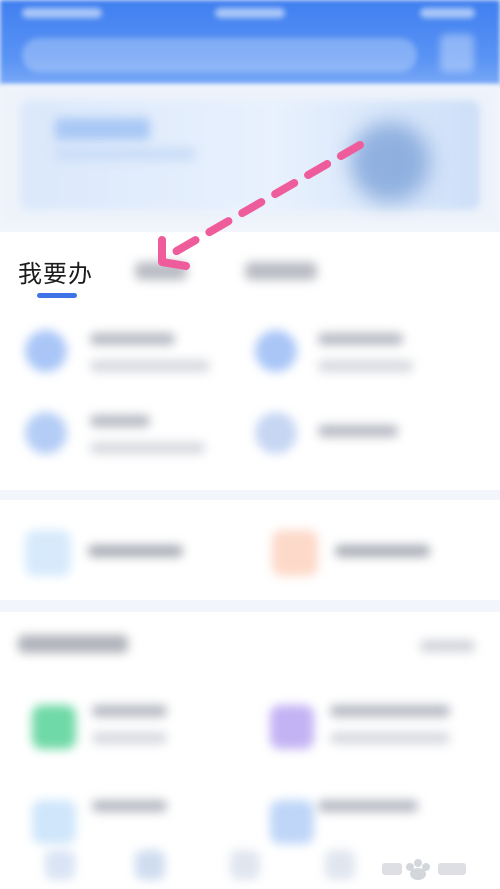 This screenshot has height=889, width=500. Describe the element at coordinates (457, 53) in the screenshot. I see `scan-icon` at that location.